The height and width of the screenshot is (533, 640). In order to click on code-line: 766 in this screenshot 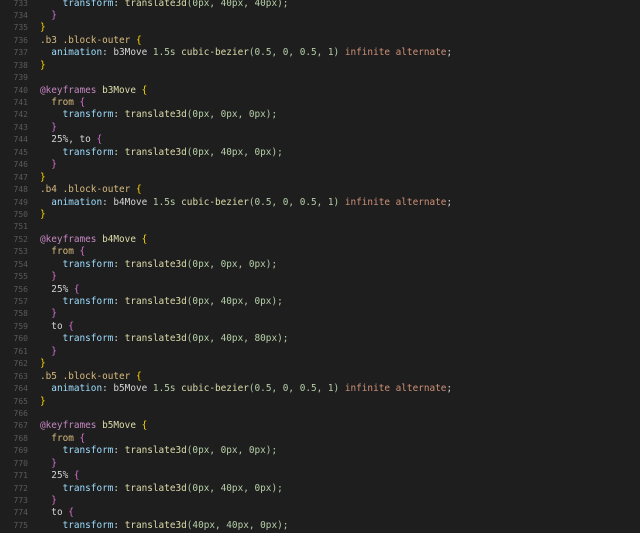, I will do `click(320, 414)`.